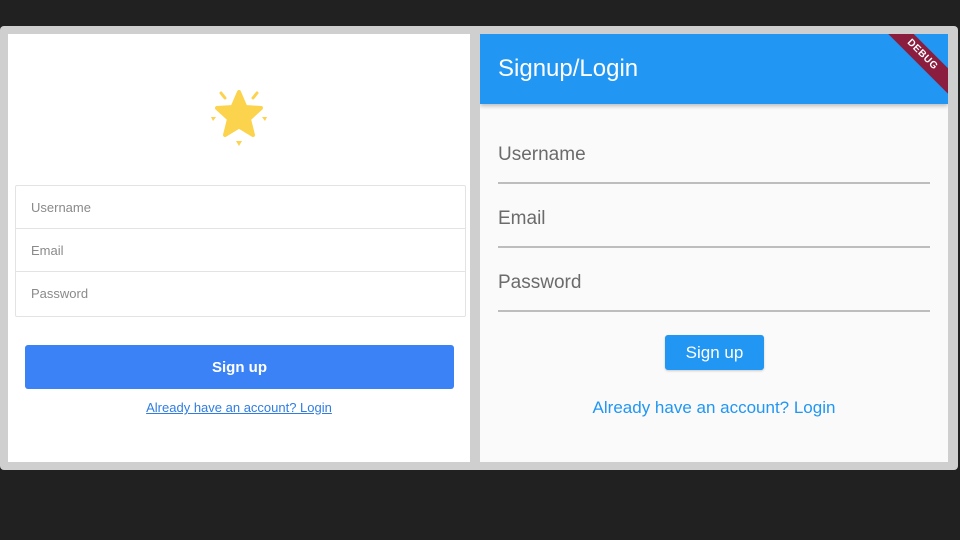  I want to click on web-username-input: Username, so click(240, 207).